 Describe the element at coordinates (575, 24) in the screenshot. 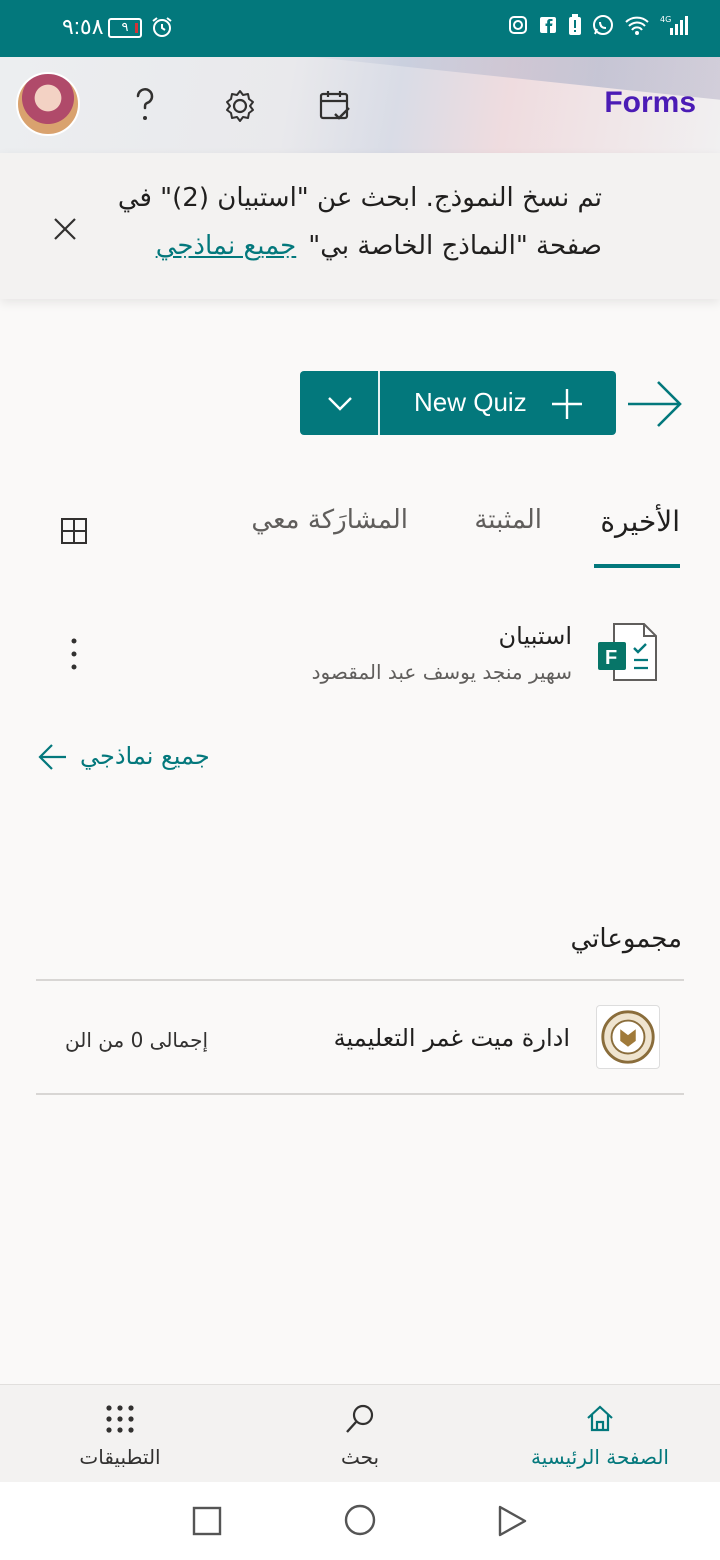

I see `battery-alert-icon` at that location.